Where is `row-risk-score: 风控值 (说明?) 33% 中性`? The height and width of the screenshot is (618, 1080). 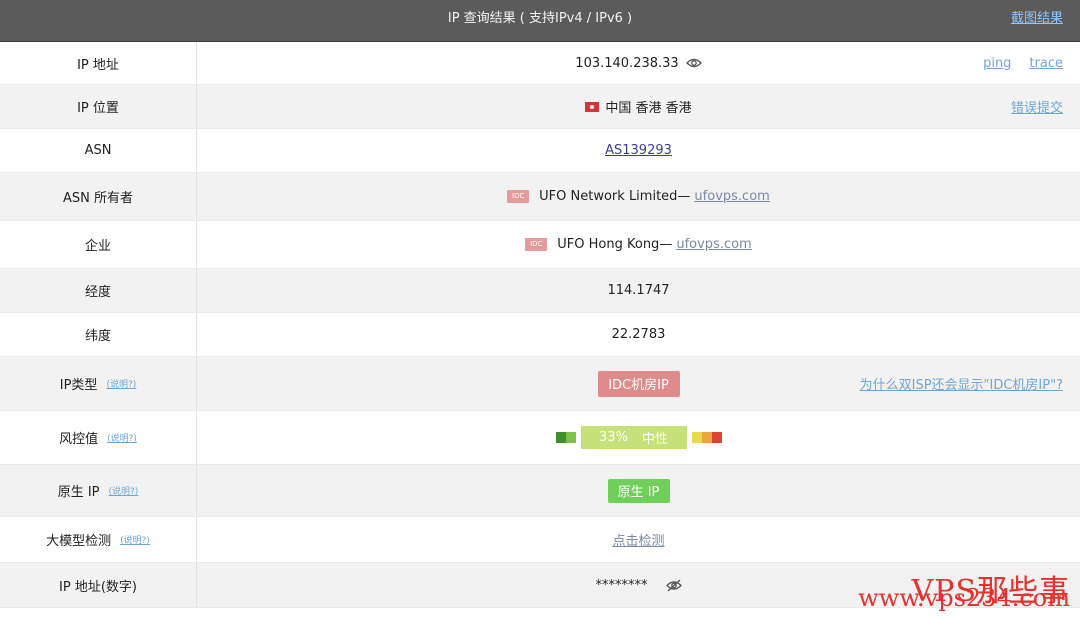 row-risk-score: 风控值 (说明?) 33% 中性 is located at coordinates (540, 438).